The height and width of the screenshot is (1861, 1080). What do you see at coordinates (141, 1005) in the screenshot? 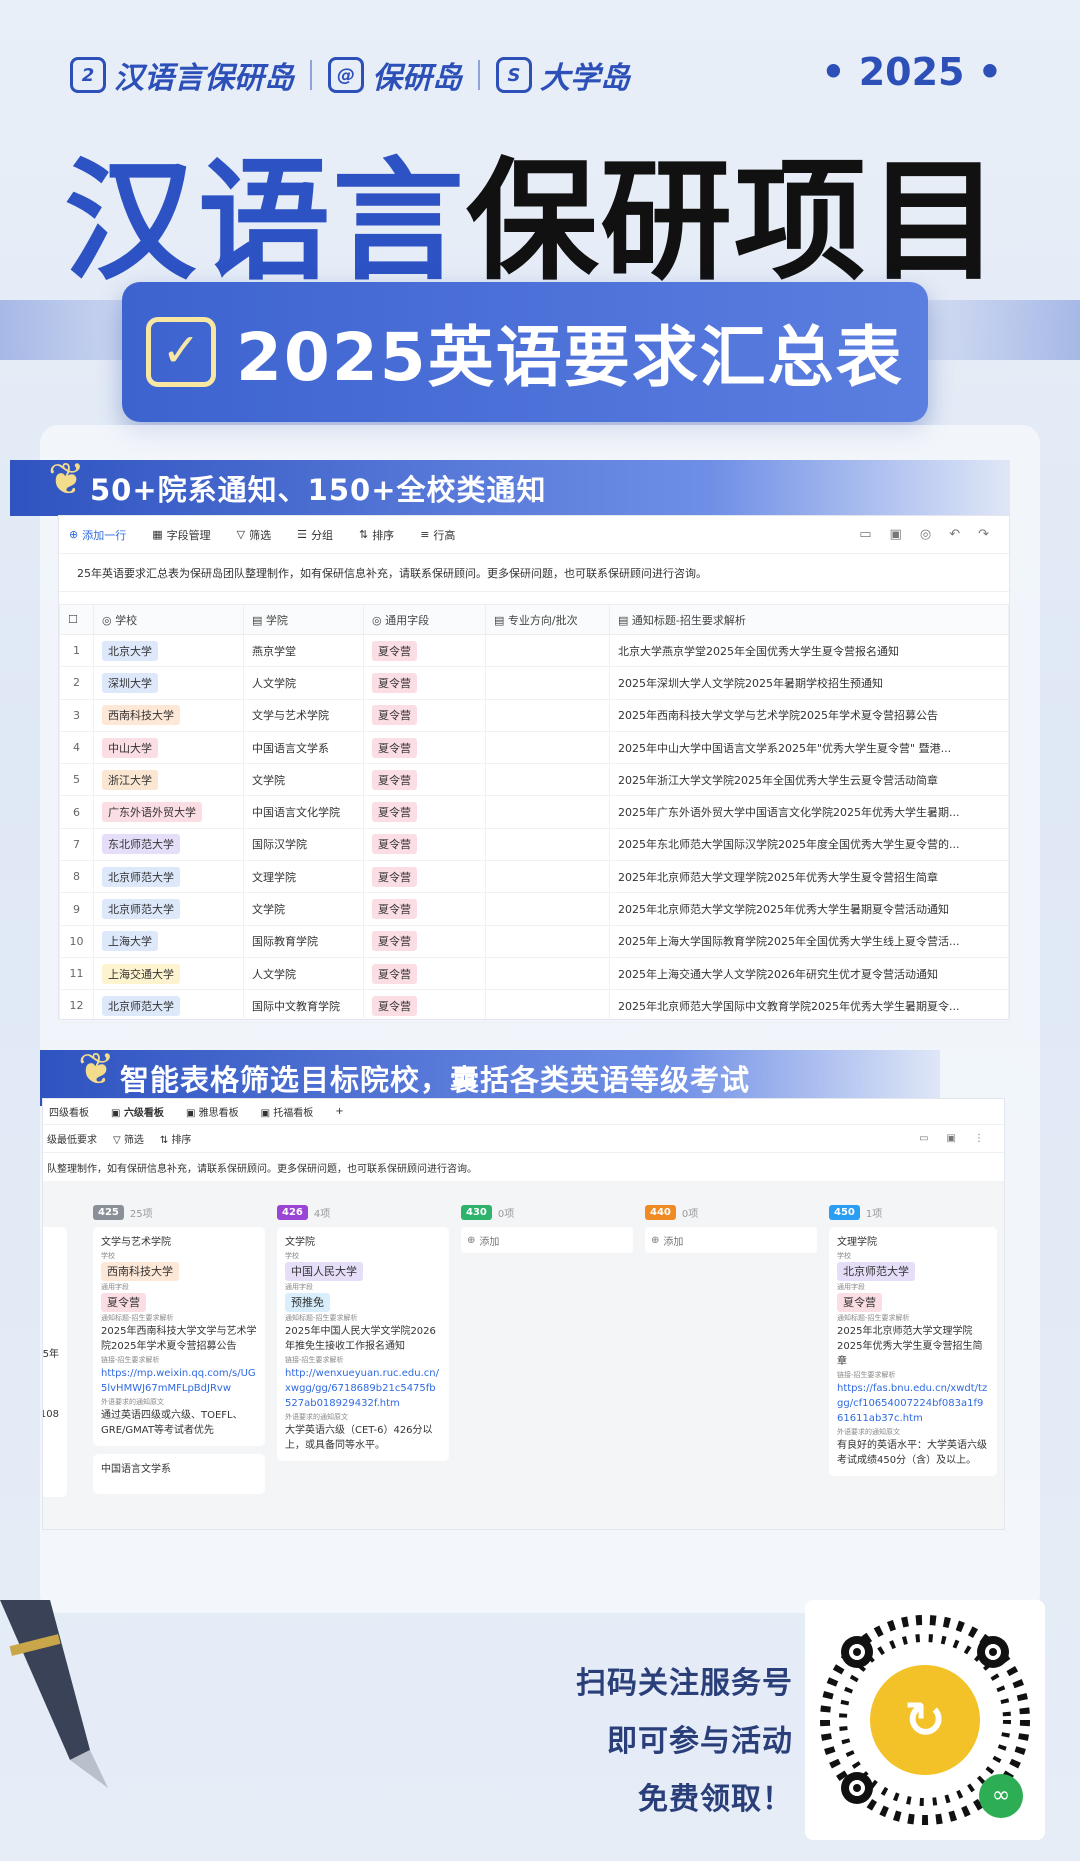
I see `school-tag: 北京师范大学` at bounding box center [141, 1005].